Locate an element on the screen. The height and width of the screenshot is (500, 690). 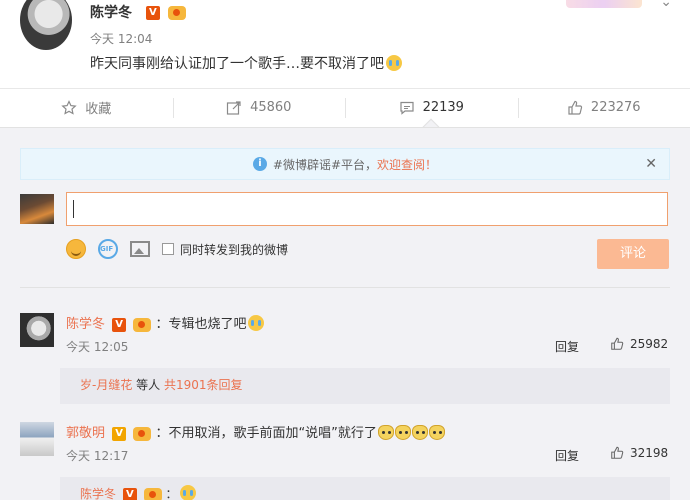
post-author-name: 陈学冬 is located at coordinates (111, 13).